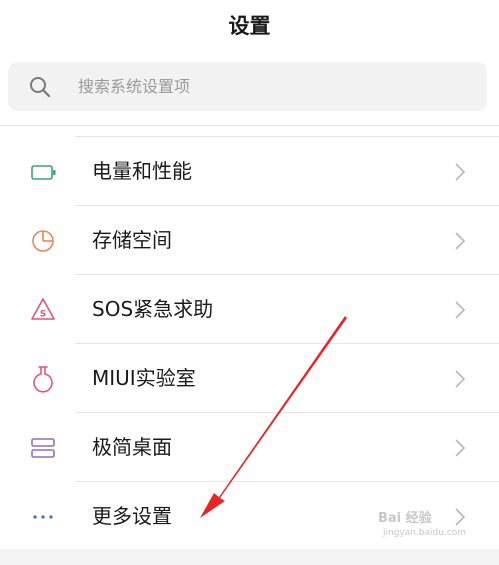 Image resolution: width=499 pixels, height=565 pixels. What do you see at coordinates (43, 448) in the screenshot?
I see `layout-icon` at bounding box center [43, 448].